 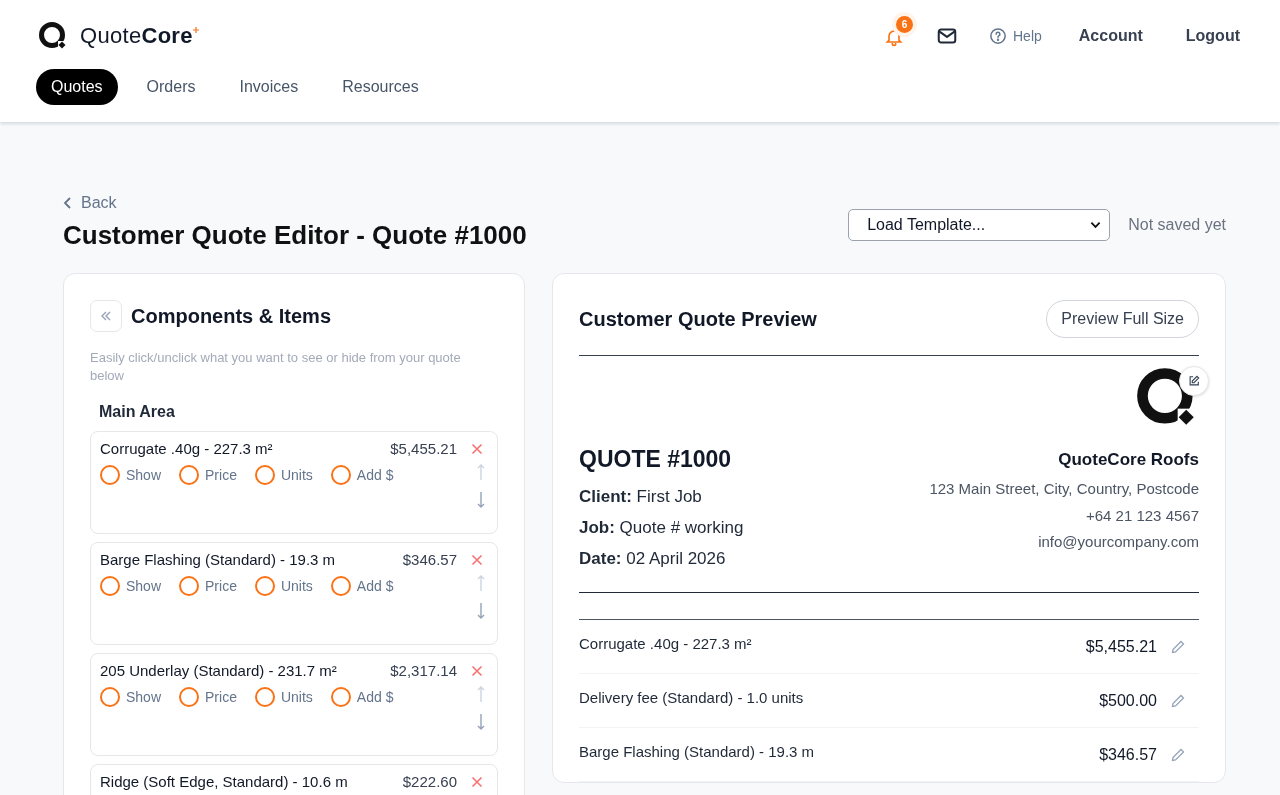 I want to click on item-price: $2,317.14, so click(x=423, y=670).